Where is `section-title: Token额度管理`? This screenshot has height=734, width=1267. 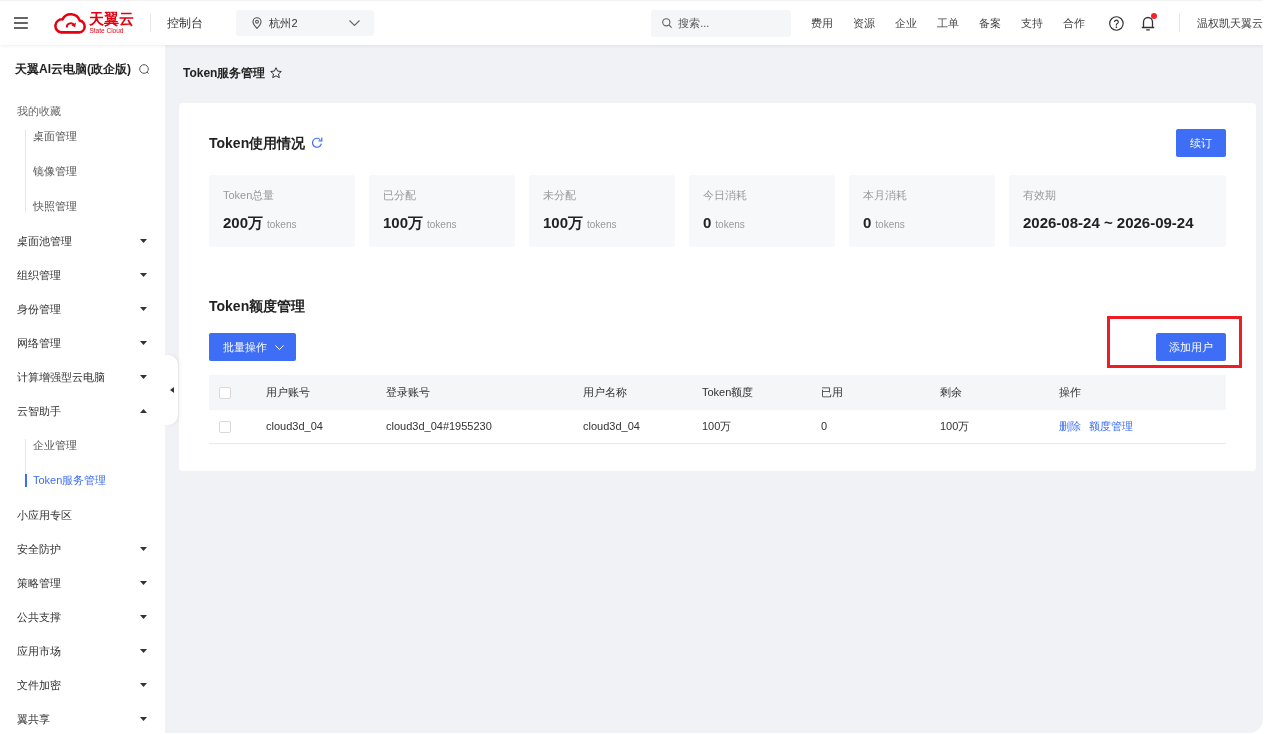 section-title: Token额度管理 is located at coordinates (257, 306).